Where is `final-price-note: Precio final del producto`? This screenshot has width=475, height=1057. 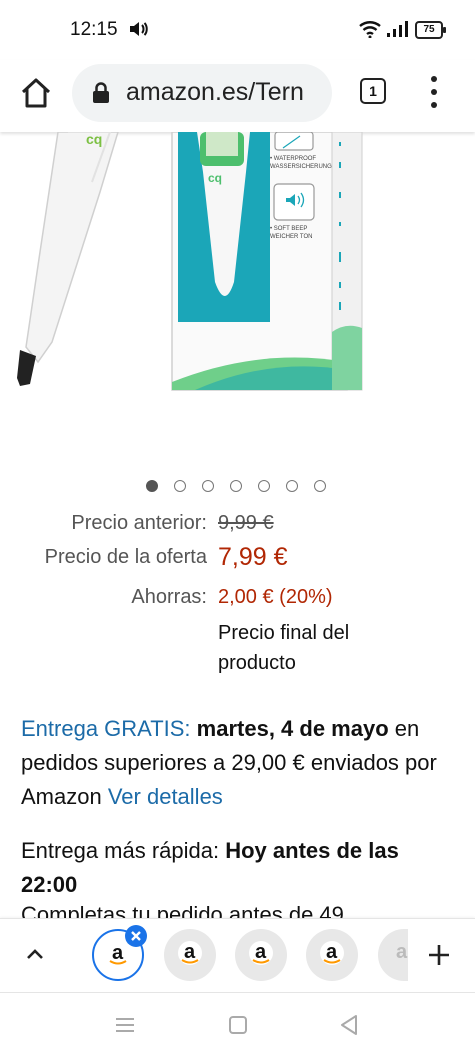 final-price-note: Precio final del producto is located at coordinates (284, 648).